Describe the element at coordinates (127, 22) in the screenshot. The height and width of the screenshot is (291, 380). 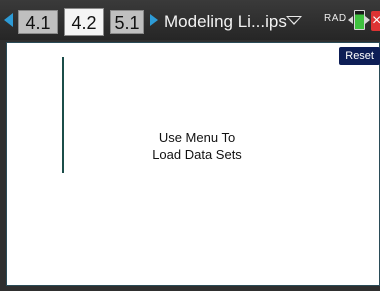
I see `tab-5-1: 5.1` at that location.